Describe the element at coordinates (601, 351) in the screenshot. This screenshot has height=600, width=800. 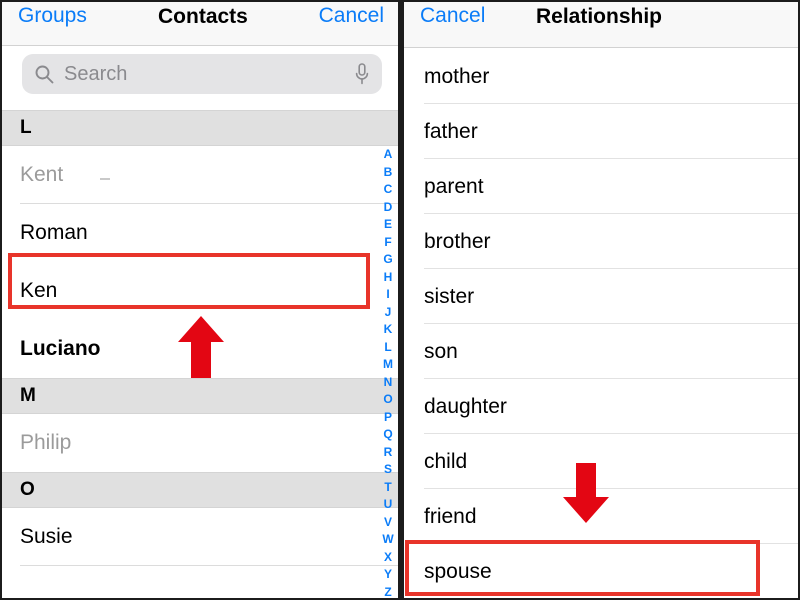
I see `relationship-option-son: son` at that location.